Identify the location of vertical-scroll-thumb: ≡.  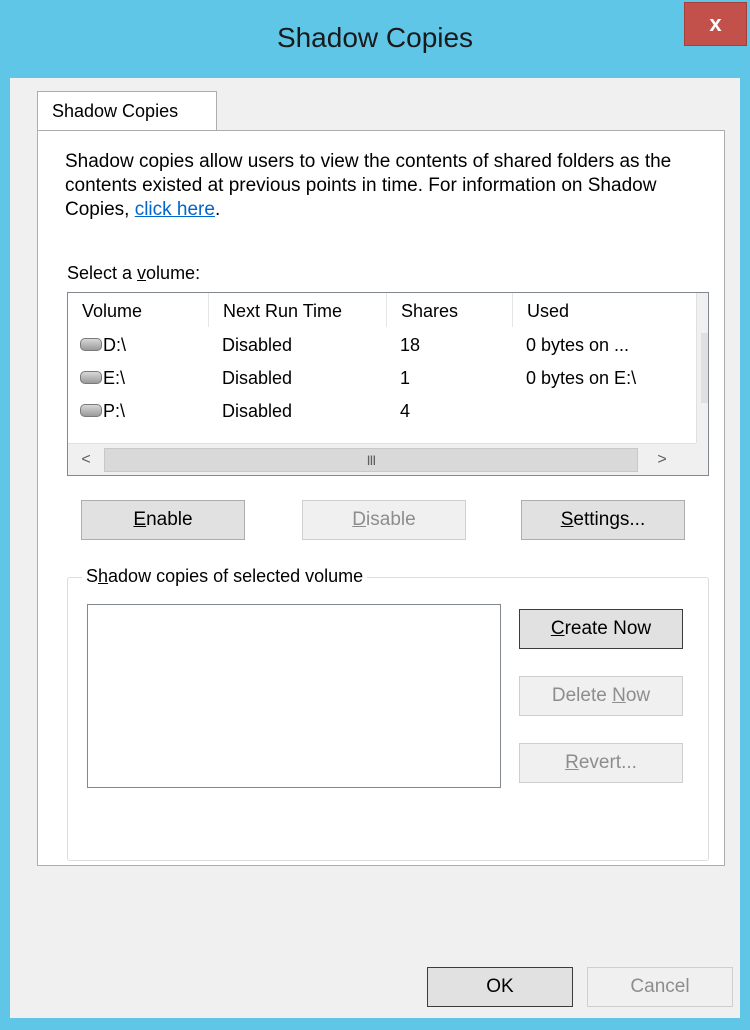
(704, 368).